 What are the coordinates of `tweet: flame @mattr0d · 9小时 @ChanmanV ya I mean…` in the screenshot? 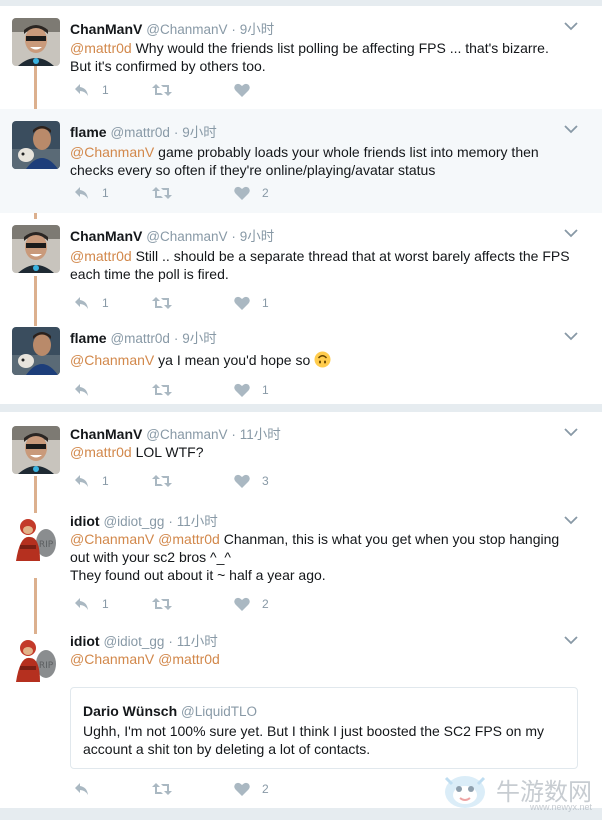 It's located at (301, 360).